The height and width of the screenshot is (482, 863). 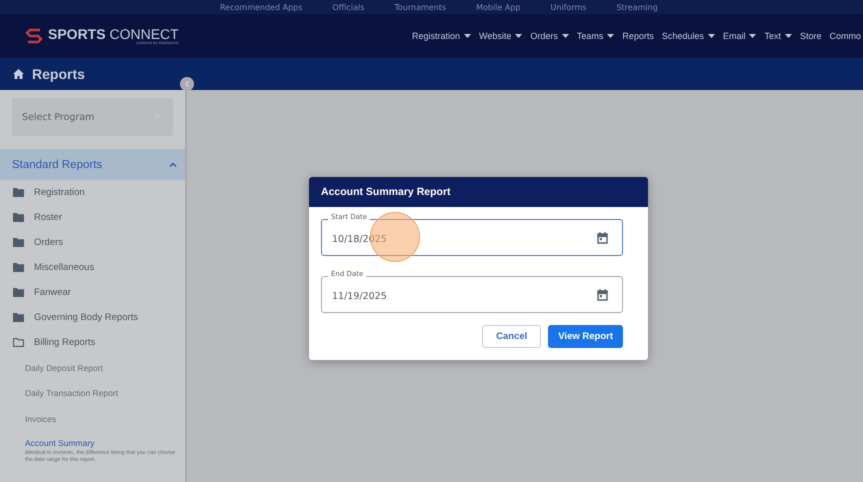 I want to click on report-link: Invoices, so click(x=92, y=419).